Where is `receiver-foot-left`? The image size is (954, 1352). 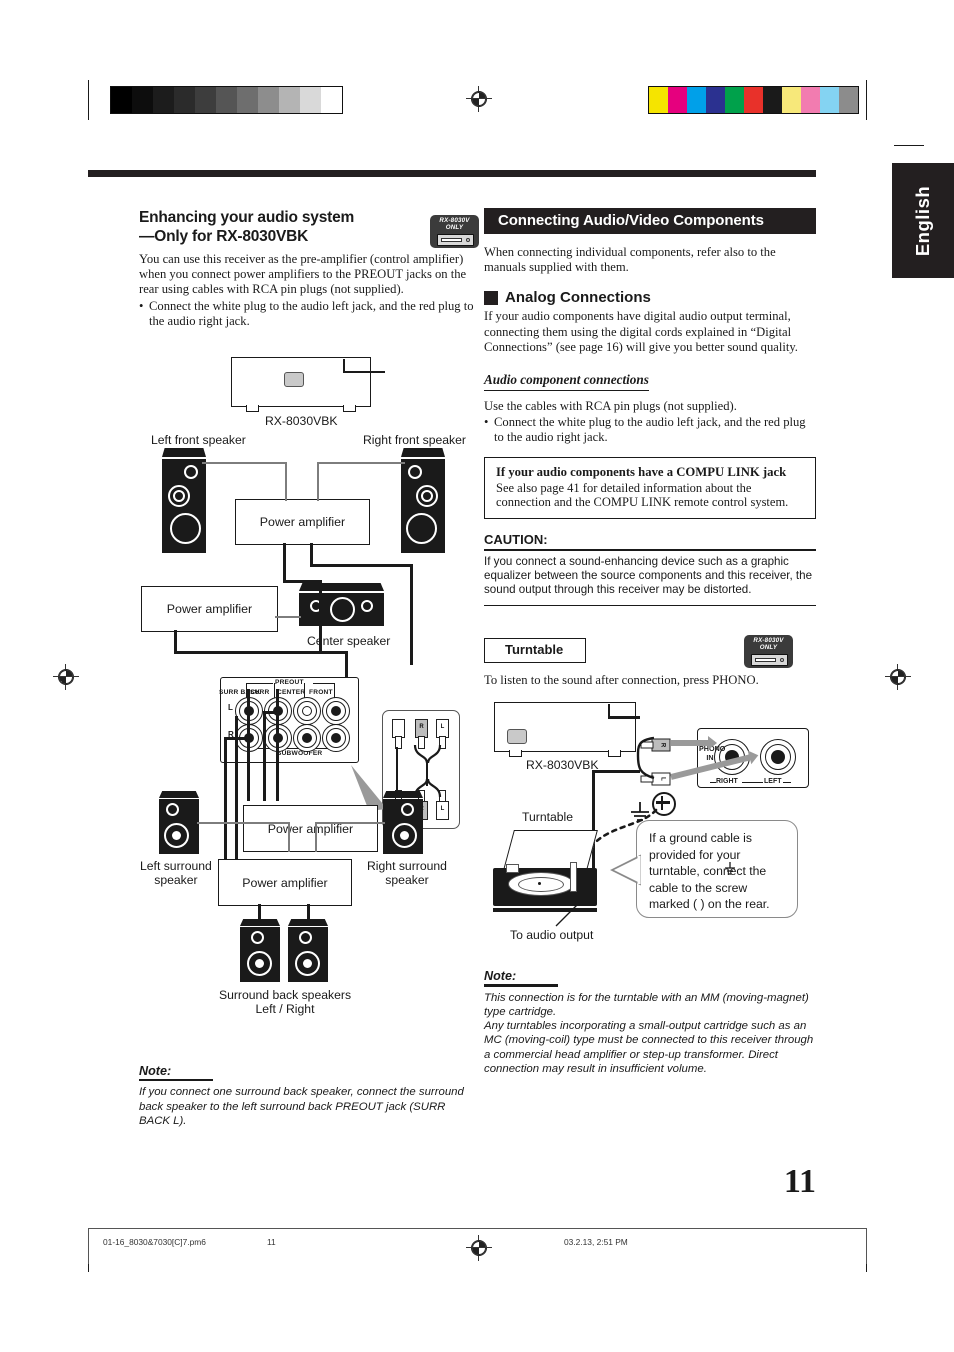
receiver-foot-left is located at coordinates (515, 754).